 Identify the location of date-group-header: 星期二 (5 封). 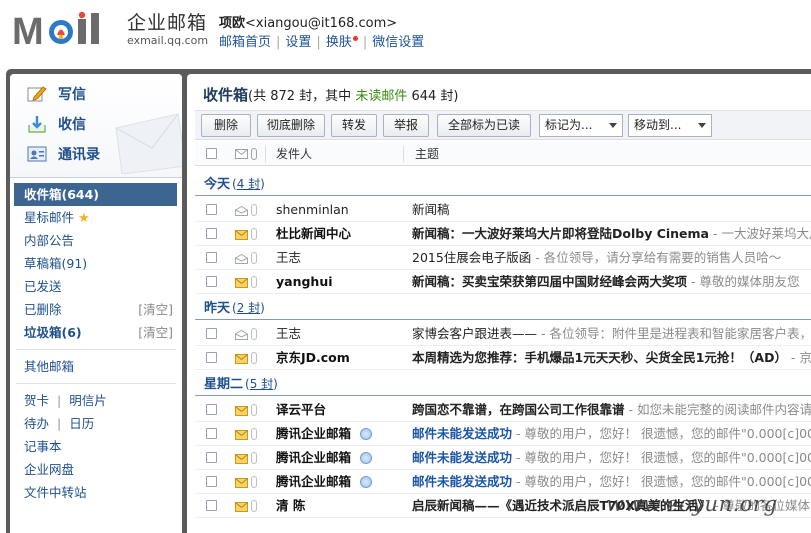
(503, 384).